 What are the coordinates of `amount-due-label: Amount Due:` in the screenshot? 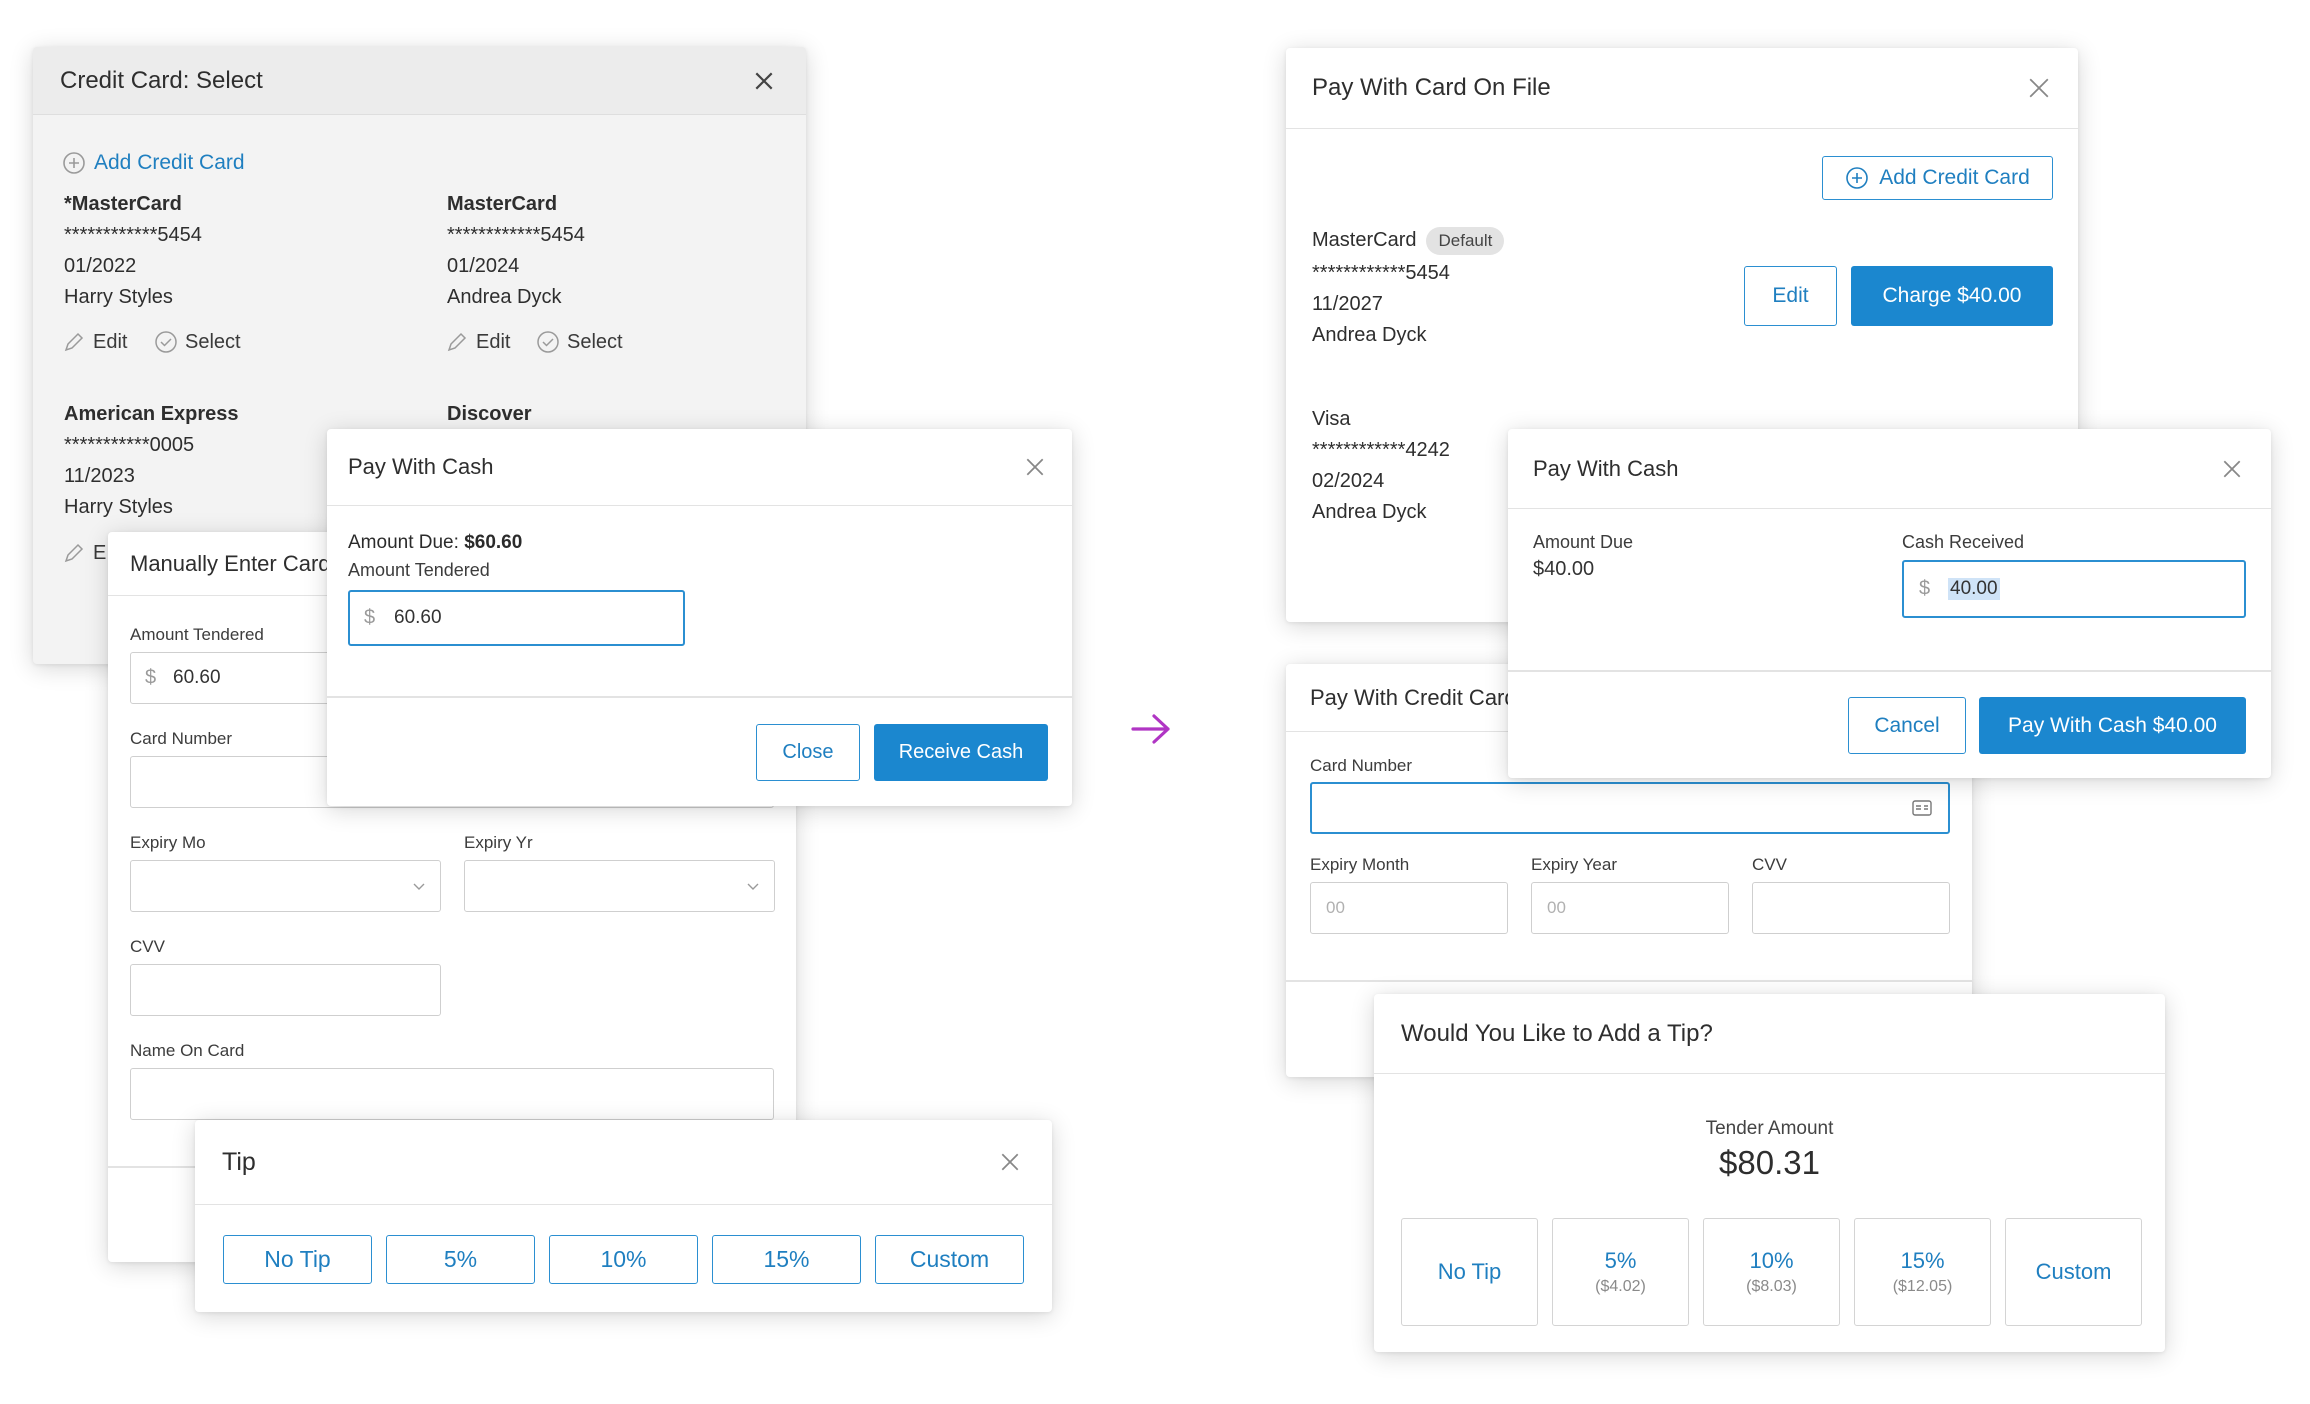 It's located at (403, 542).